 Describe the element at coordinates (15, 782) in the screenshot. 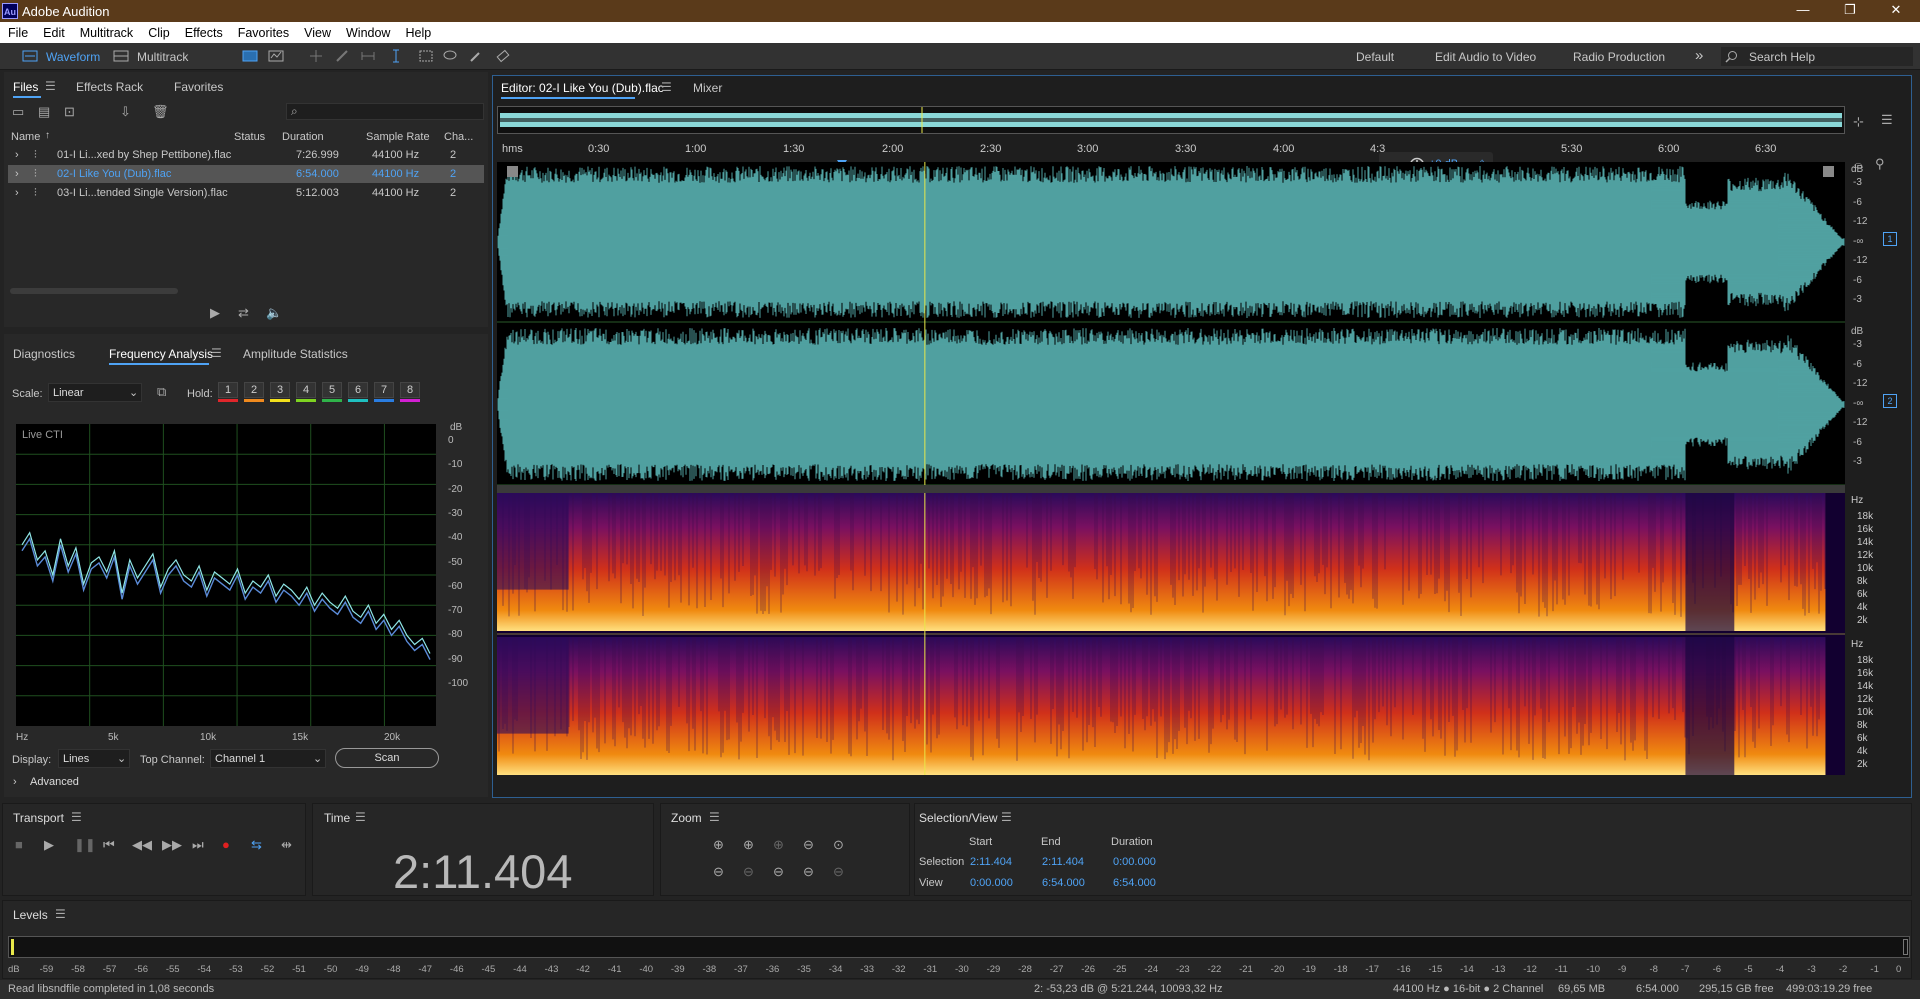

I see `chevron-right-icon: ›` at that location.